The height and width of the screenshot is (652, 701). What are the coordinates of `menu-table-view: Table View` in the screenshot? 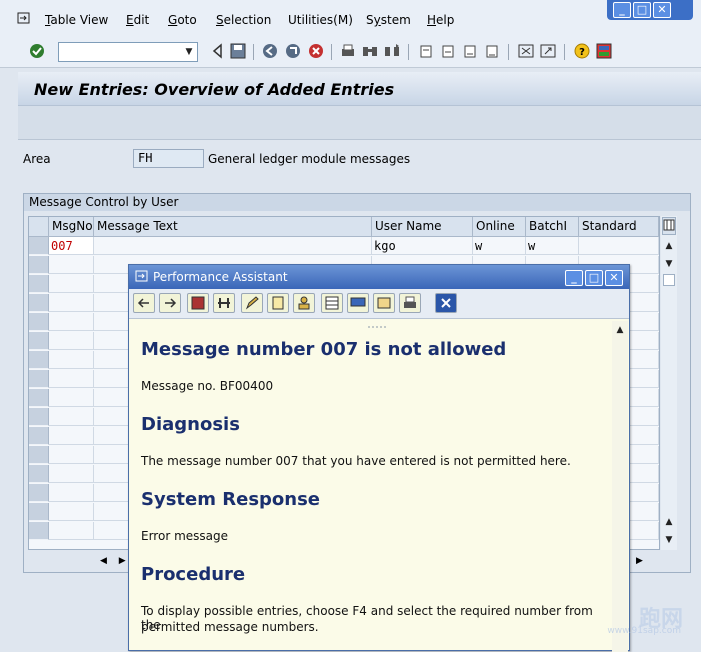 It's located at (76, 20).